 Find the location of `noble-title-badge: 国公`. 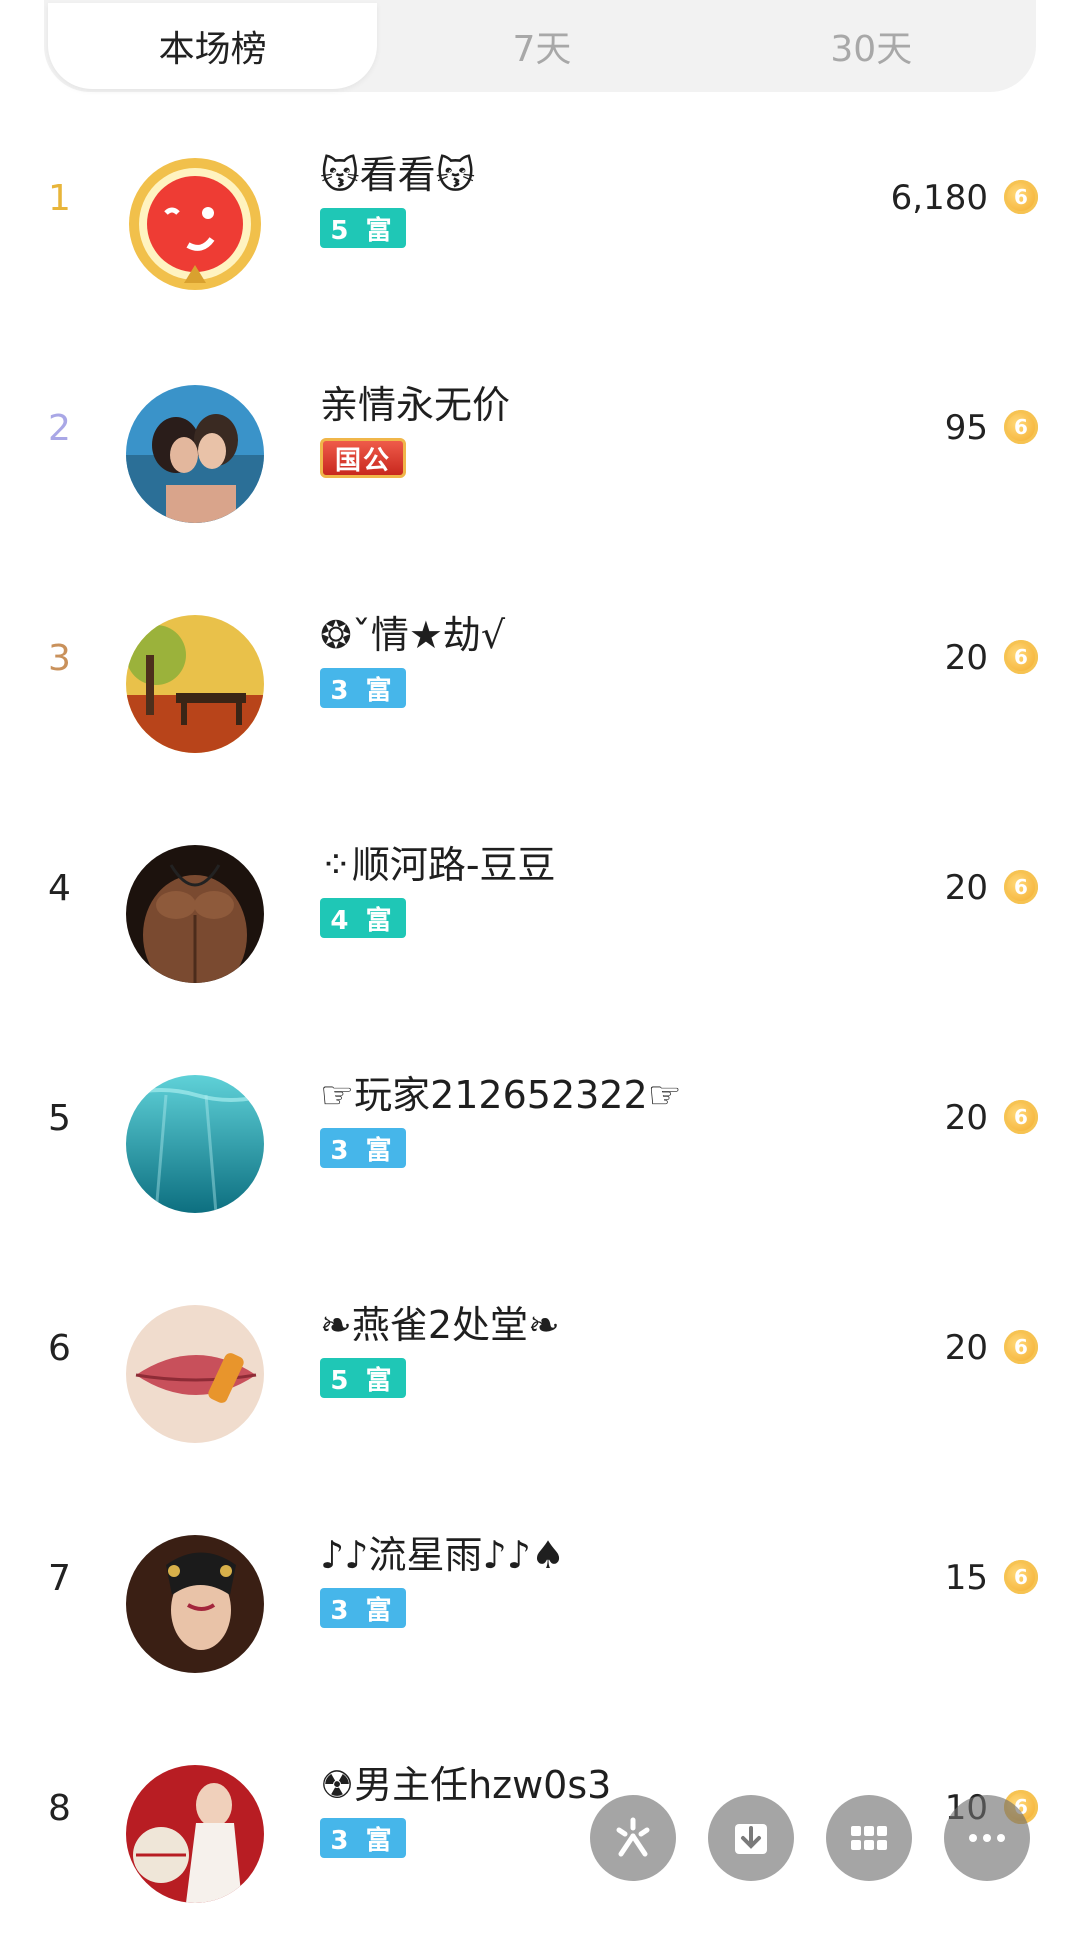

noble-title-badge: 国公 is located at coordinates (363, 458).